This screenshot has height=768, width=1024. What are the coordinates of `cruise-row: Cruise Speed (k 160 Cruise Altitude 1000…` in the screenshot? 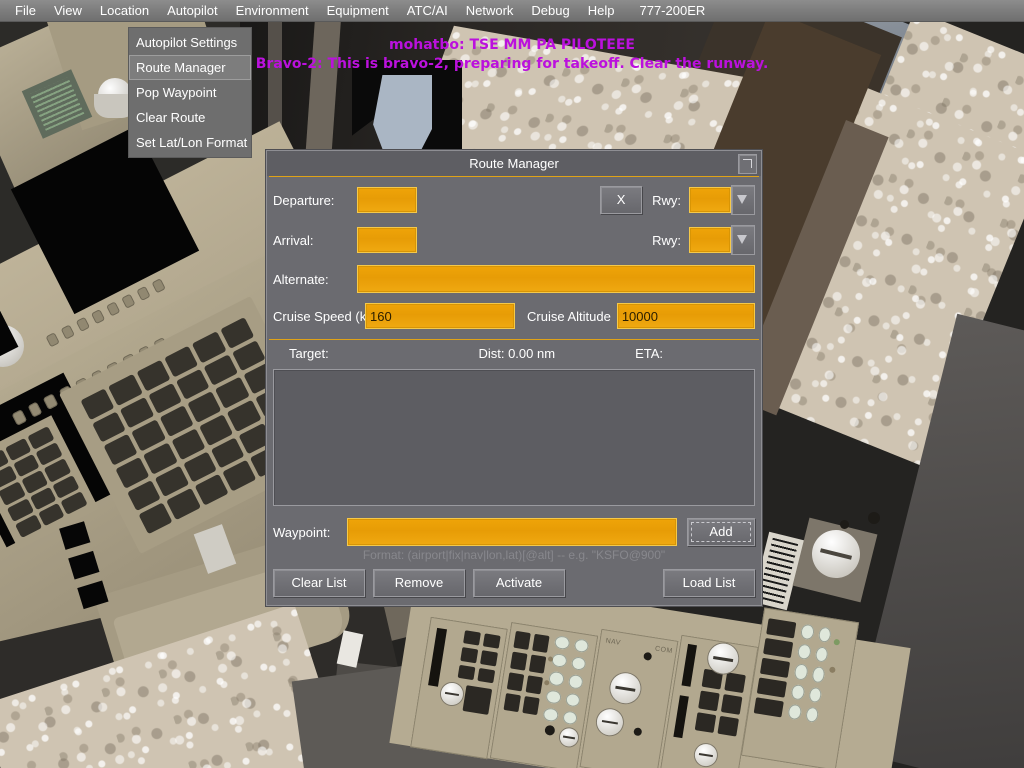 It's located at (514, 316).